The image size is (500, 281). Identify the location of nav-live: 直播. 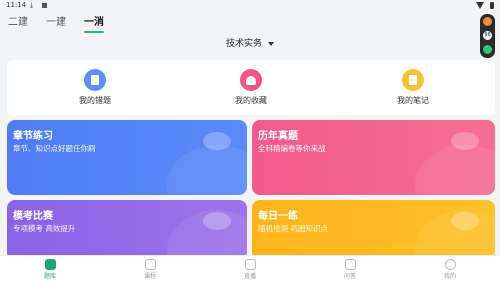
(250, 269).